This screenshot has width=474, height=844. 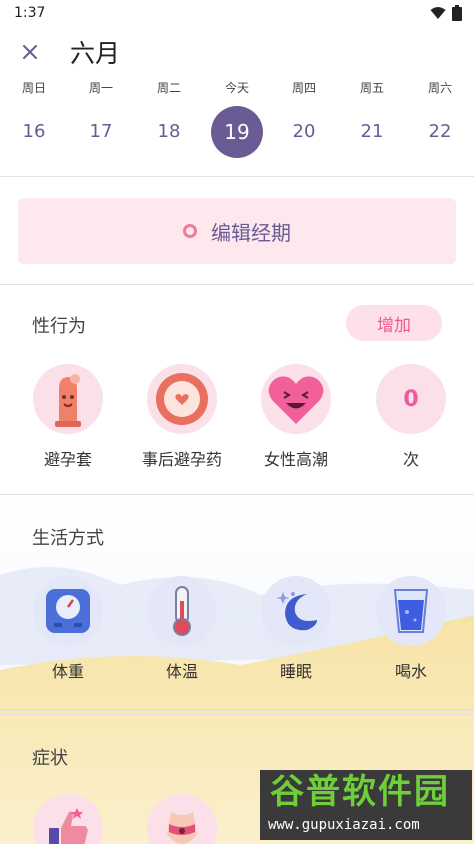 What do you see at coordinates (182, 611) in the screenshot?
I see `thermometer-icon` at bounding box center [182, 611].